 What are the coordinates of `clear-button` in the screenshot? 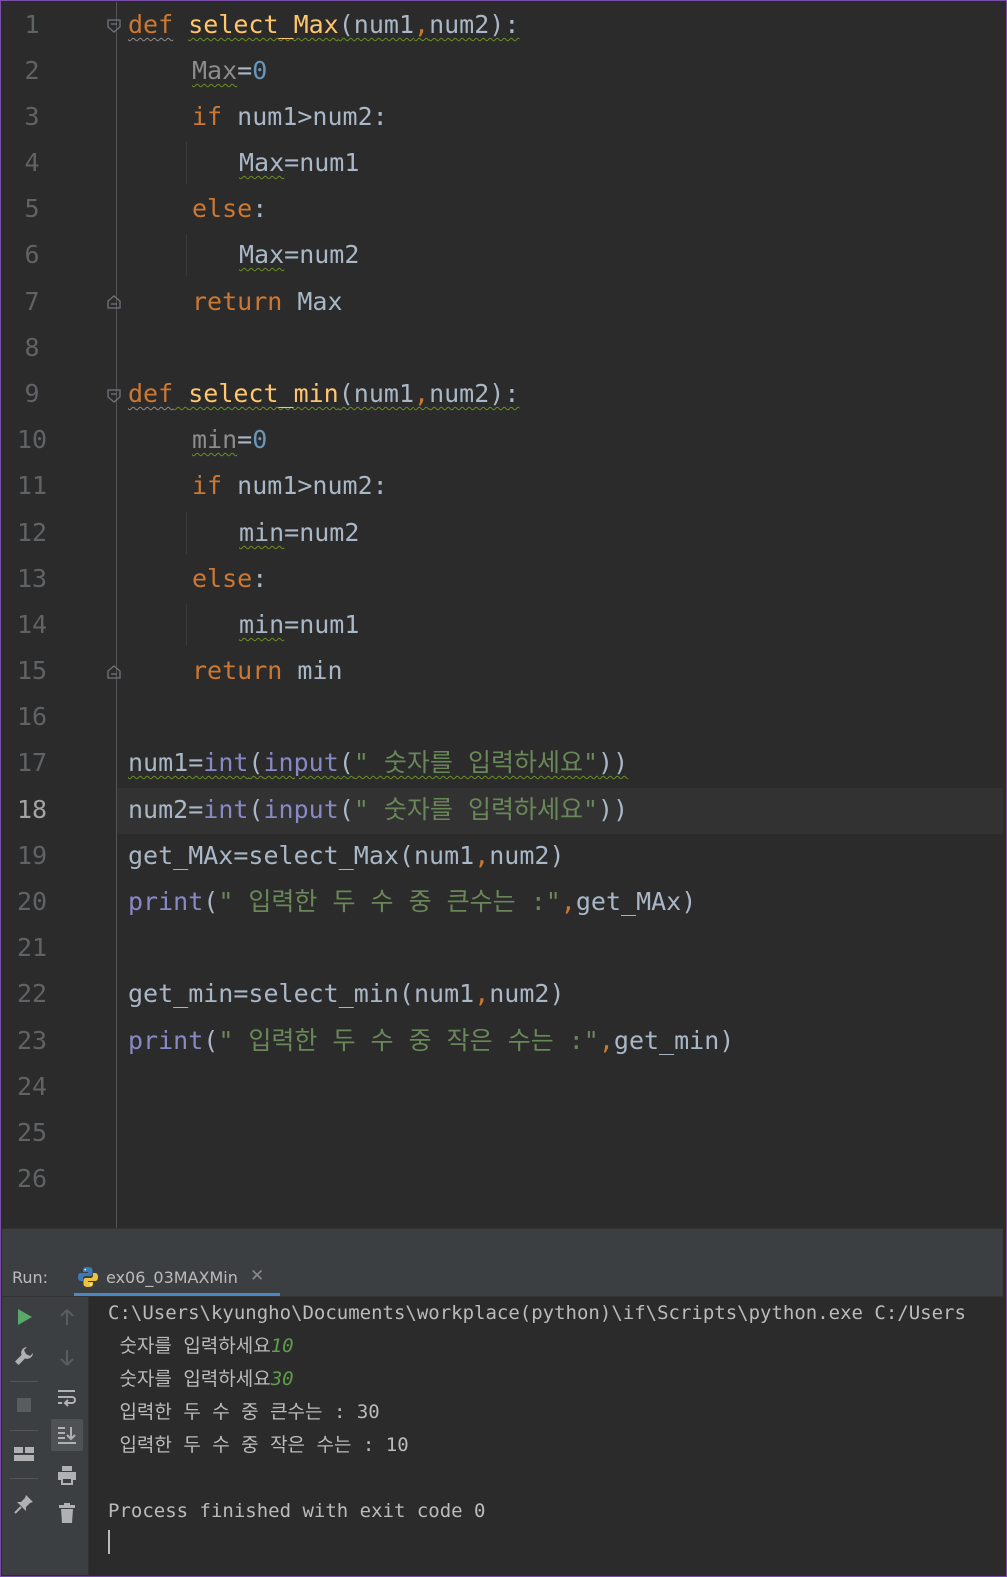 It's located at (67, 1513).